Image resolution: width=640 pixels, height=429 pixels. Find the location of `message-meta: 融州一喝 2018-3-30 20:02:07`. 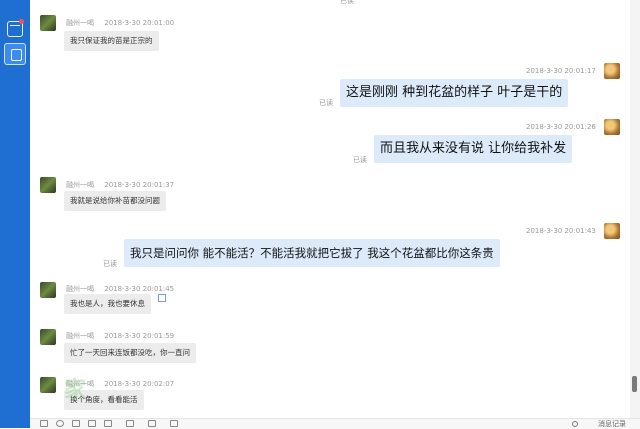

message-meta: 融州一喝 2018-3-30 20:02:07 is located at coordinates (120, 384).